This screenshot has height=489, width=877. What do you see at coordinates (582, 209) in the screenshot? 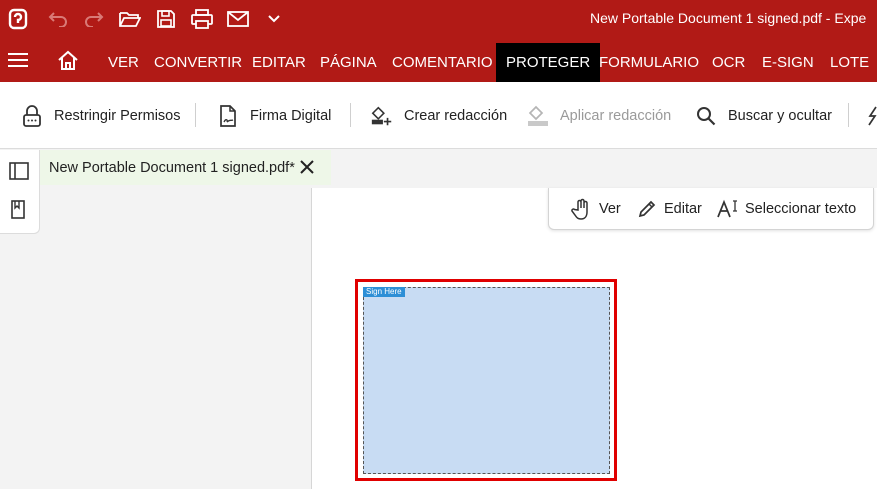
I see `hand-icon` at bounding box center [582, 209].